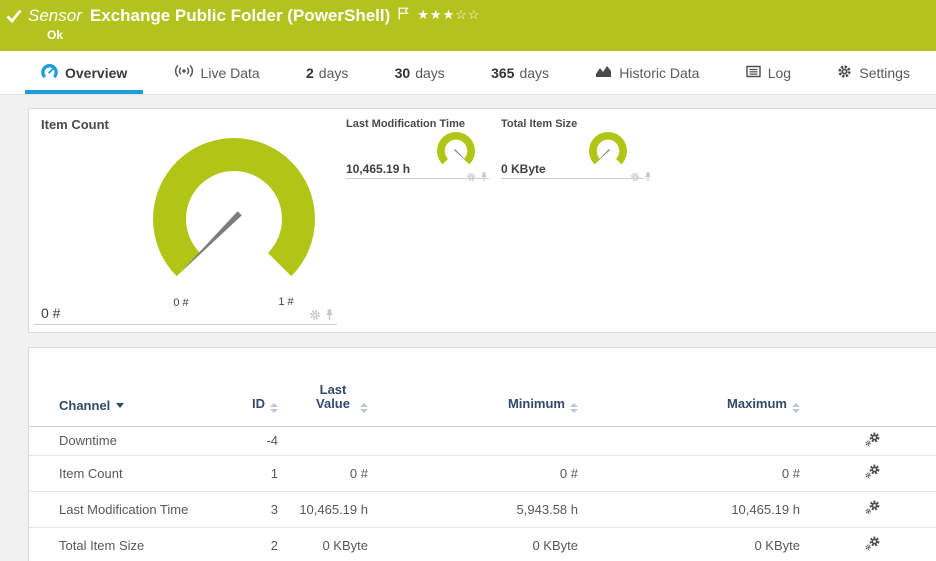  I want to click on channel-maximum, so click(689, 441).